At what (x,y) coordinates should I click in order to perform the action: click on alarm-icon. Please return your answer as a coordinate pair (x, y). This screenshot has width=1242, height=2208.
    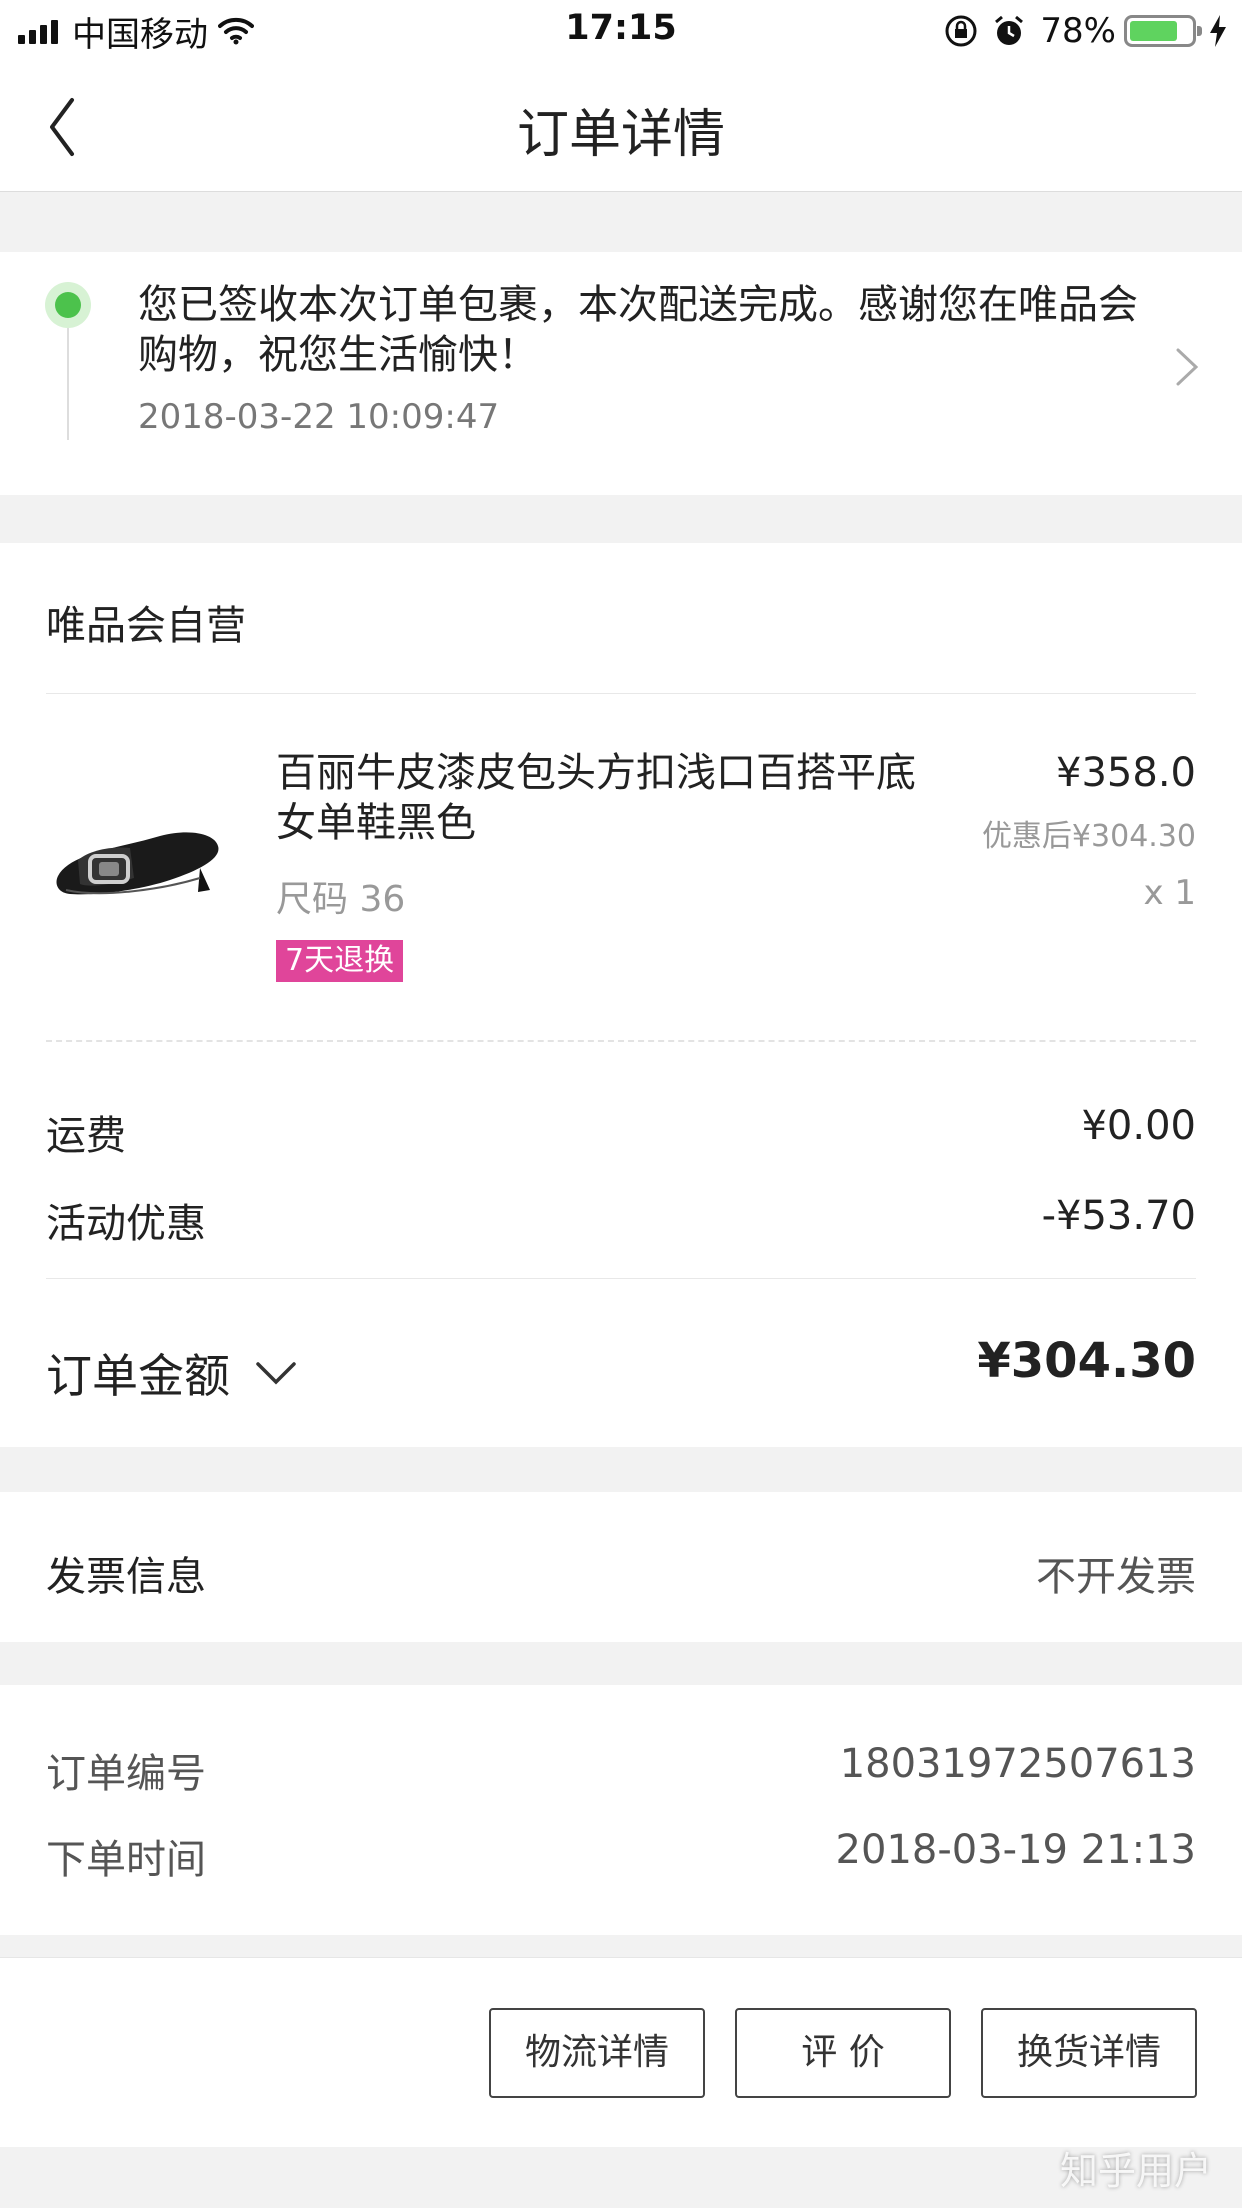
    Looking at the image, I should click on (1009, 30).